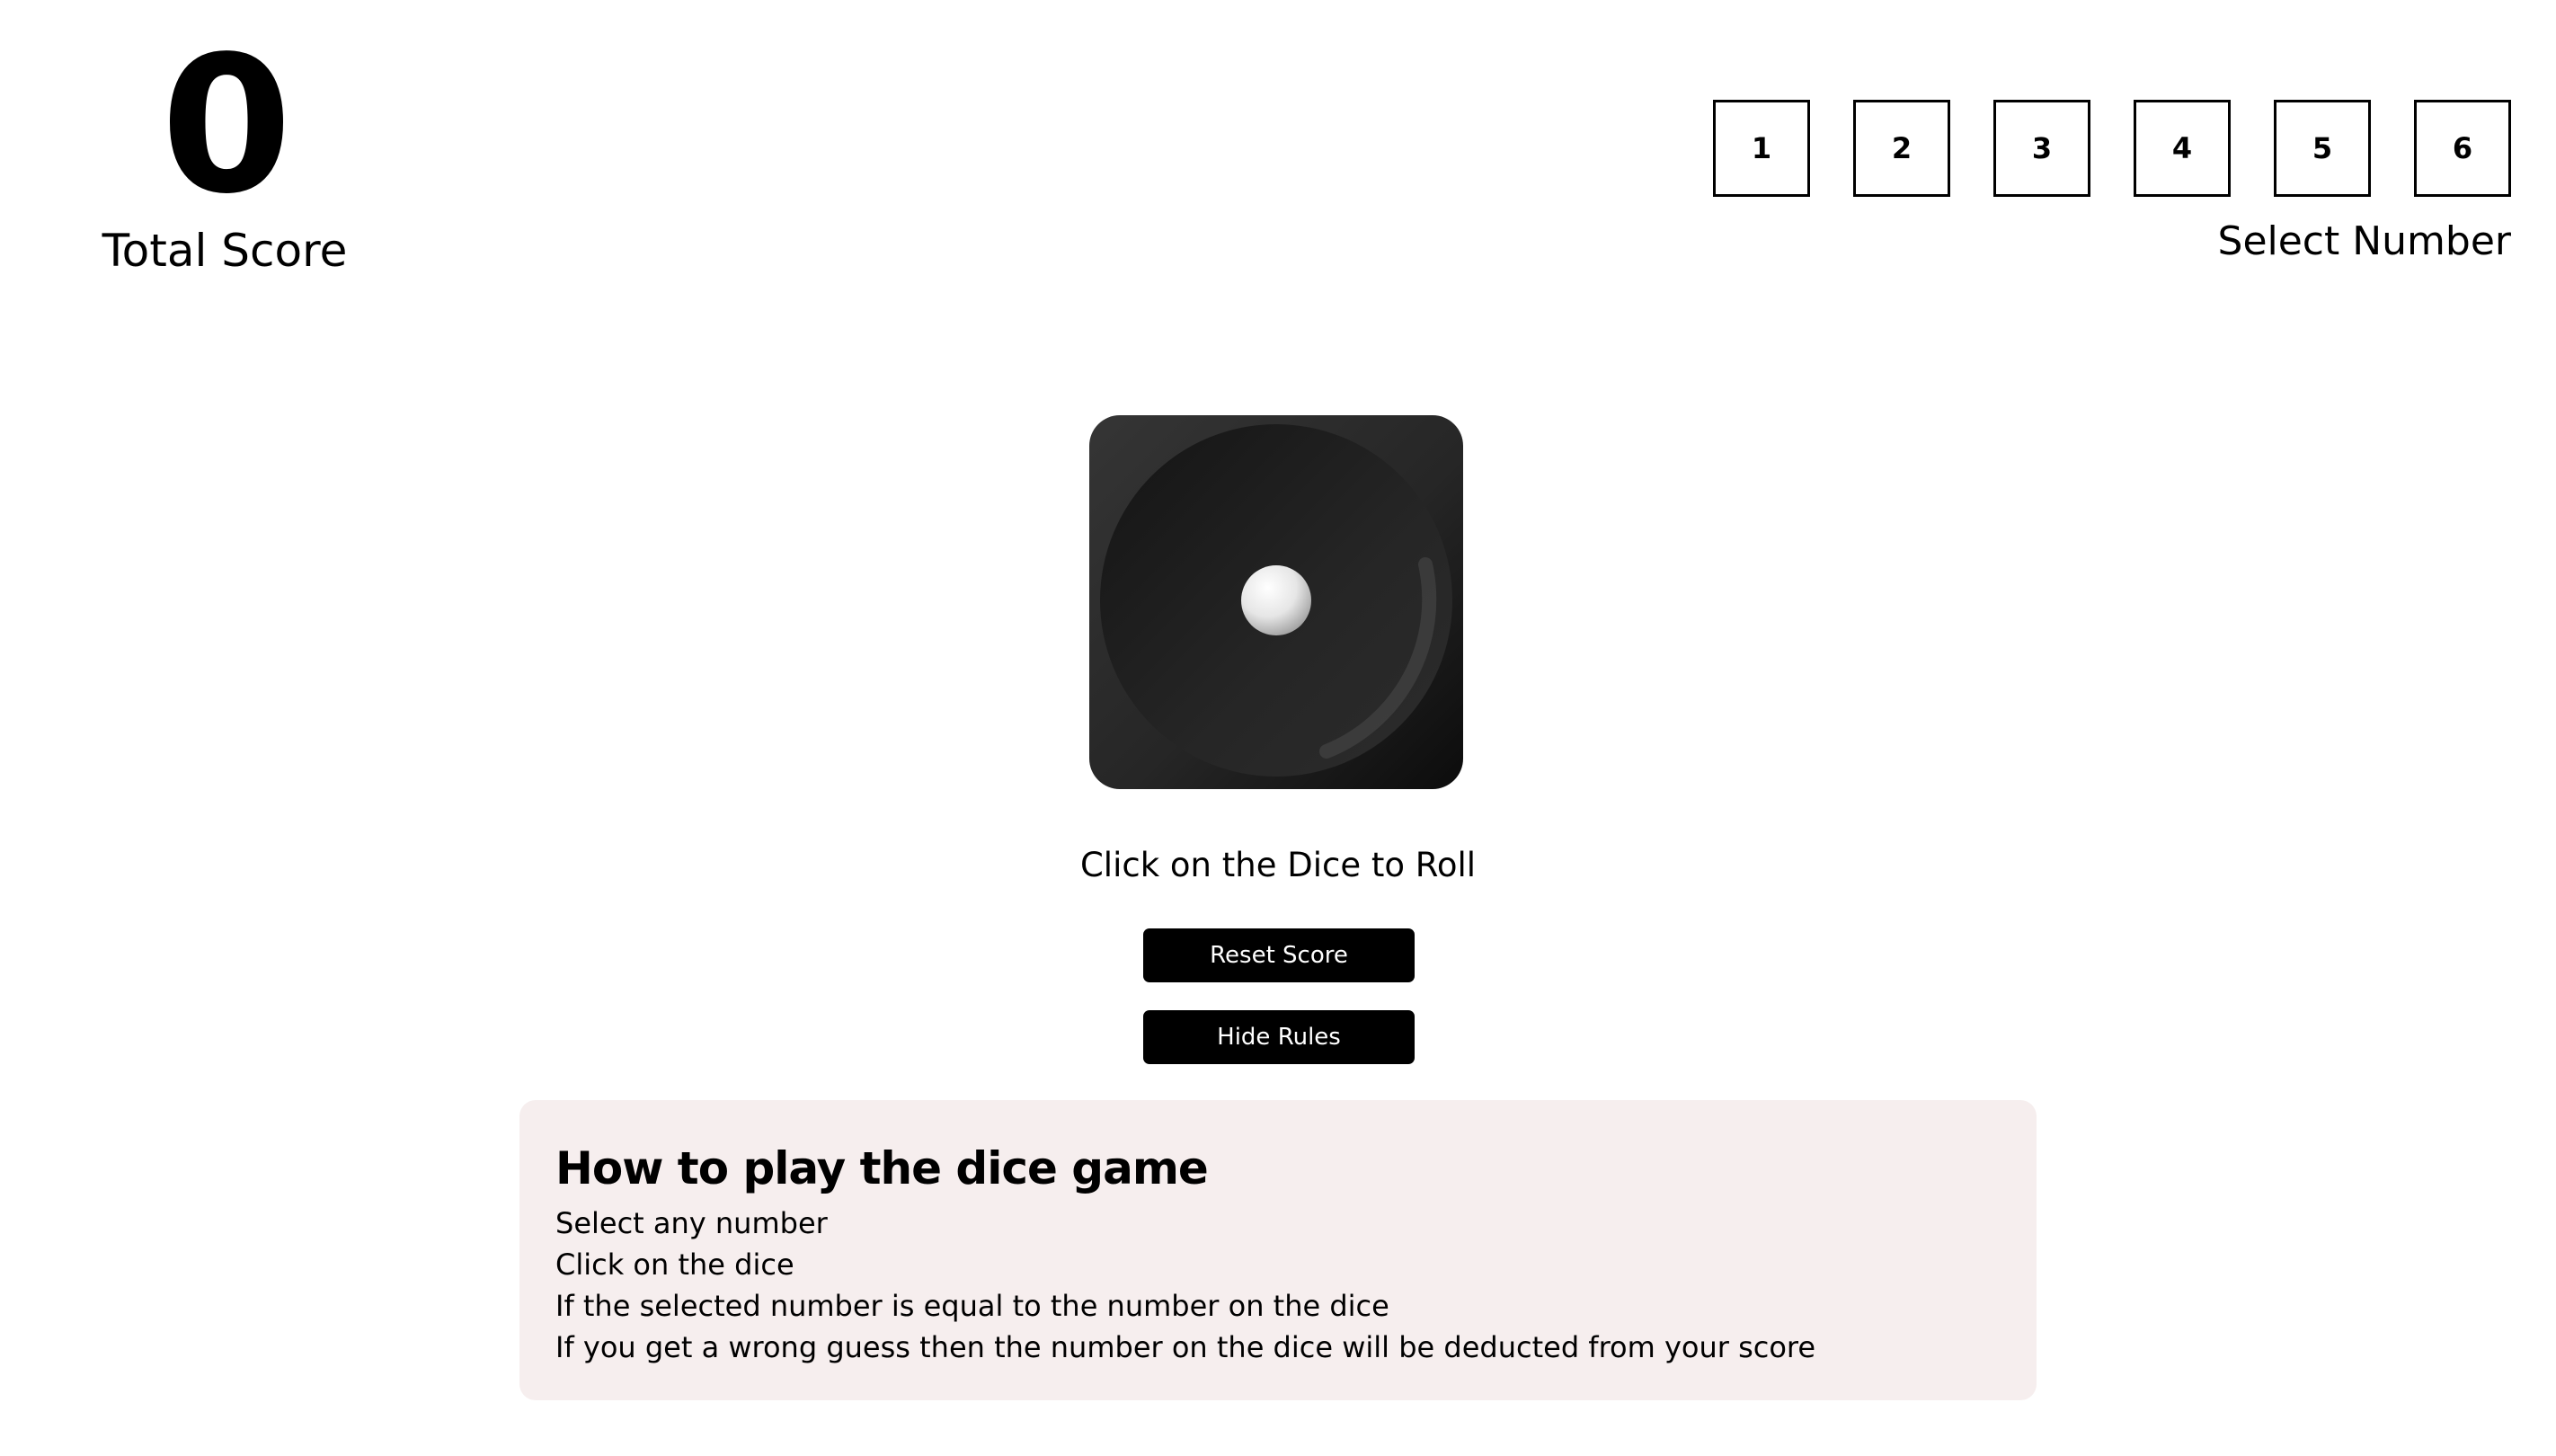  I want to click on total-score: 0 Total Score, so click(224, 148).